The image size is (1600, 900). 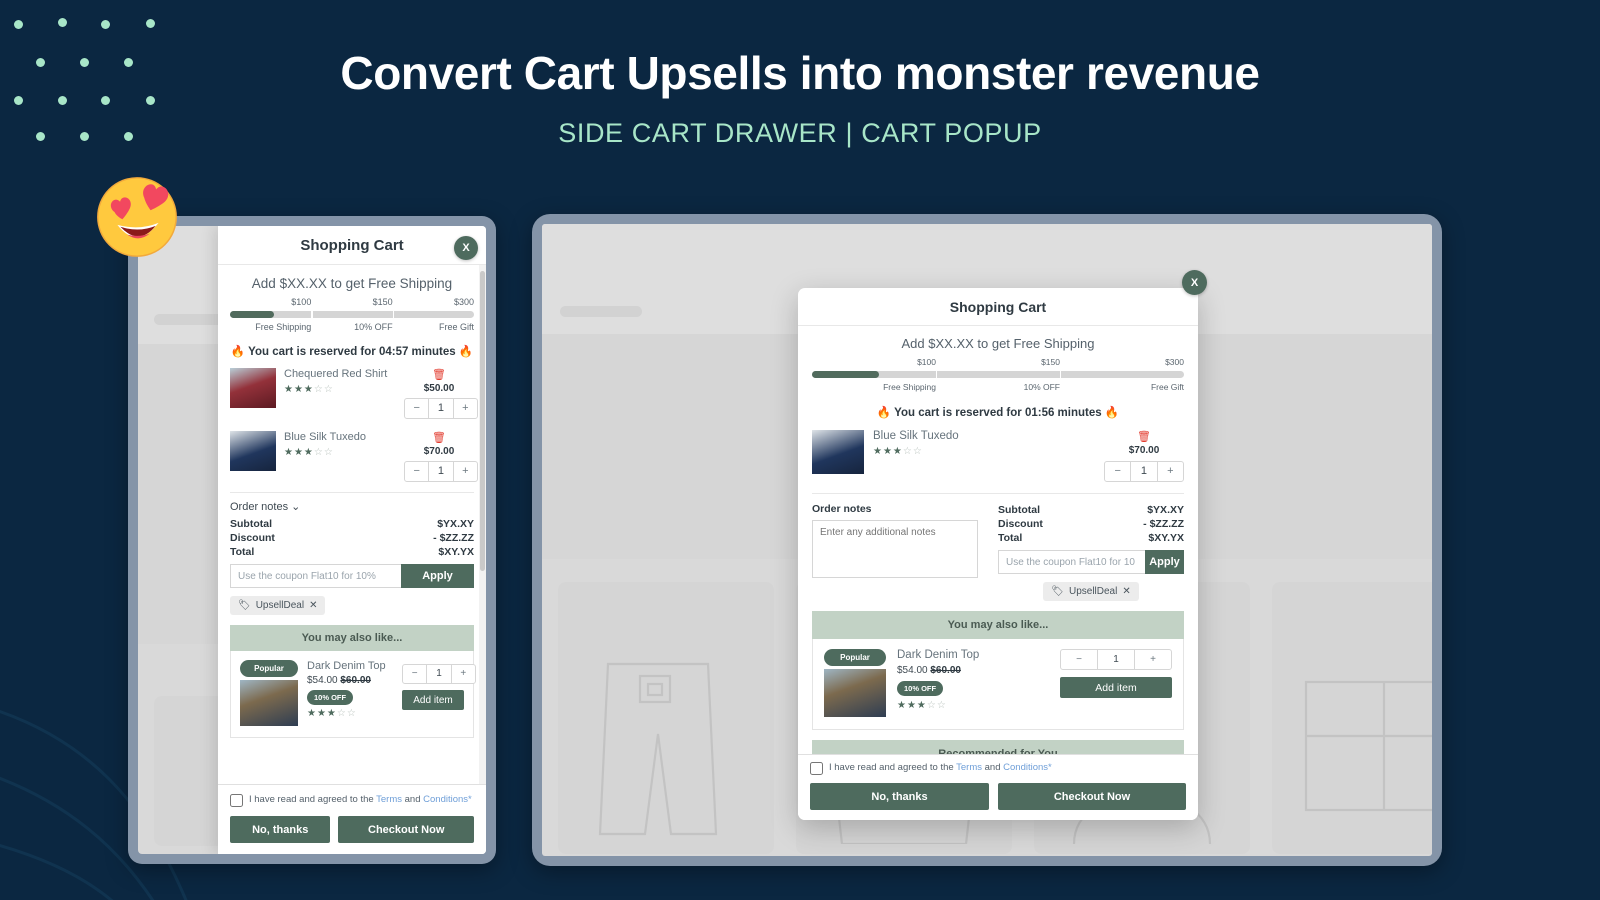 I want to click on order-notes-textarea, so click(x=895, y=549).